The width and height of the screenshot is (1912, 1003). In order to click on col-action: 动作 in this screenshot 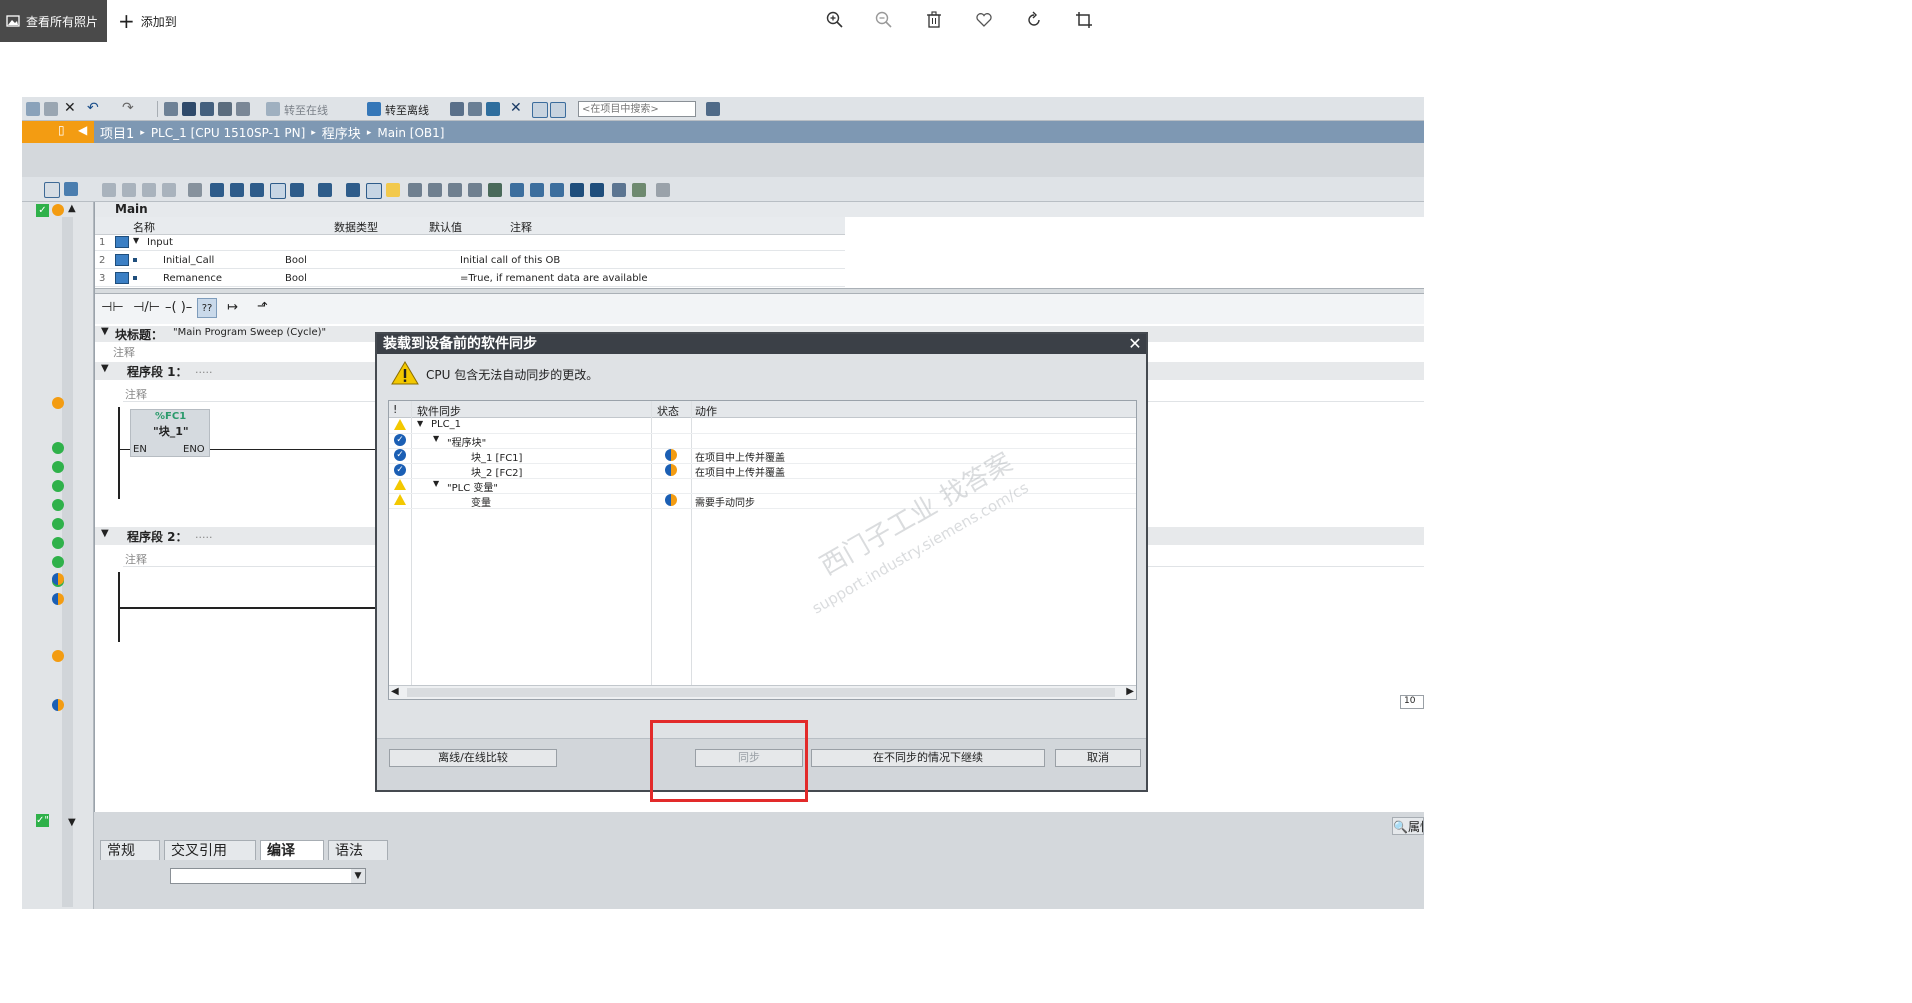, I will do `click(706, 411)`.